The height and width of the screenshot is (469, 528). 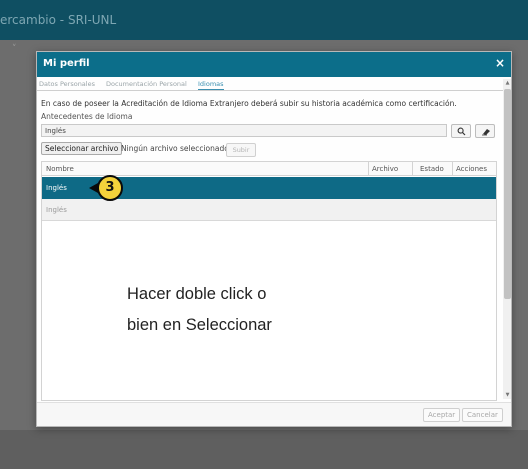 I want to click on file-status: Ningún archivo seleccionado, so click(x=175, y=148).